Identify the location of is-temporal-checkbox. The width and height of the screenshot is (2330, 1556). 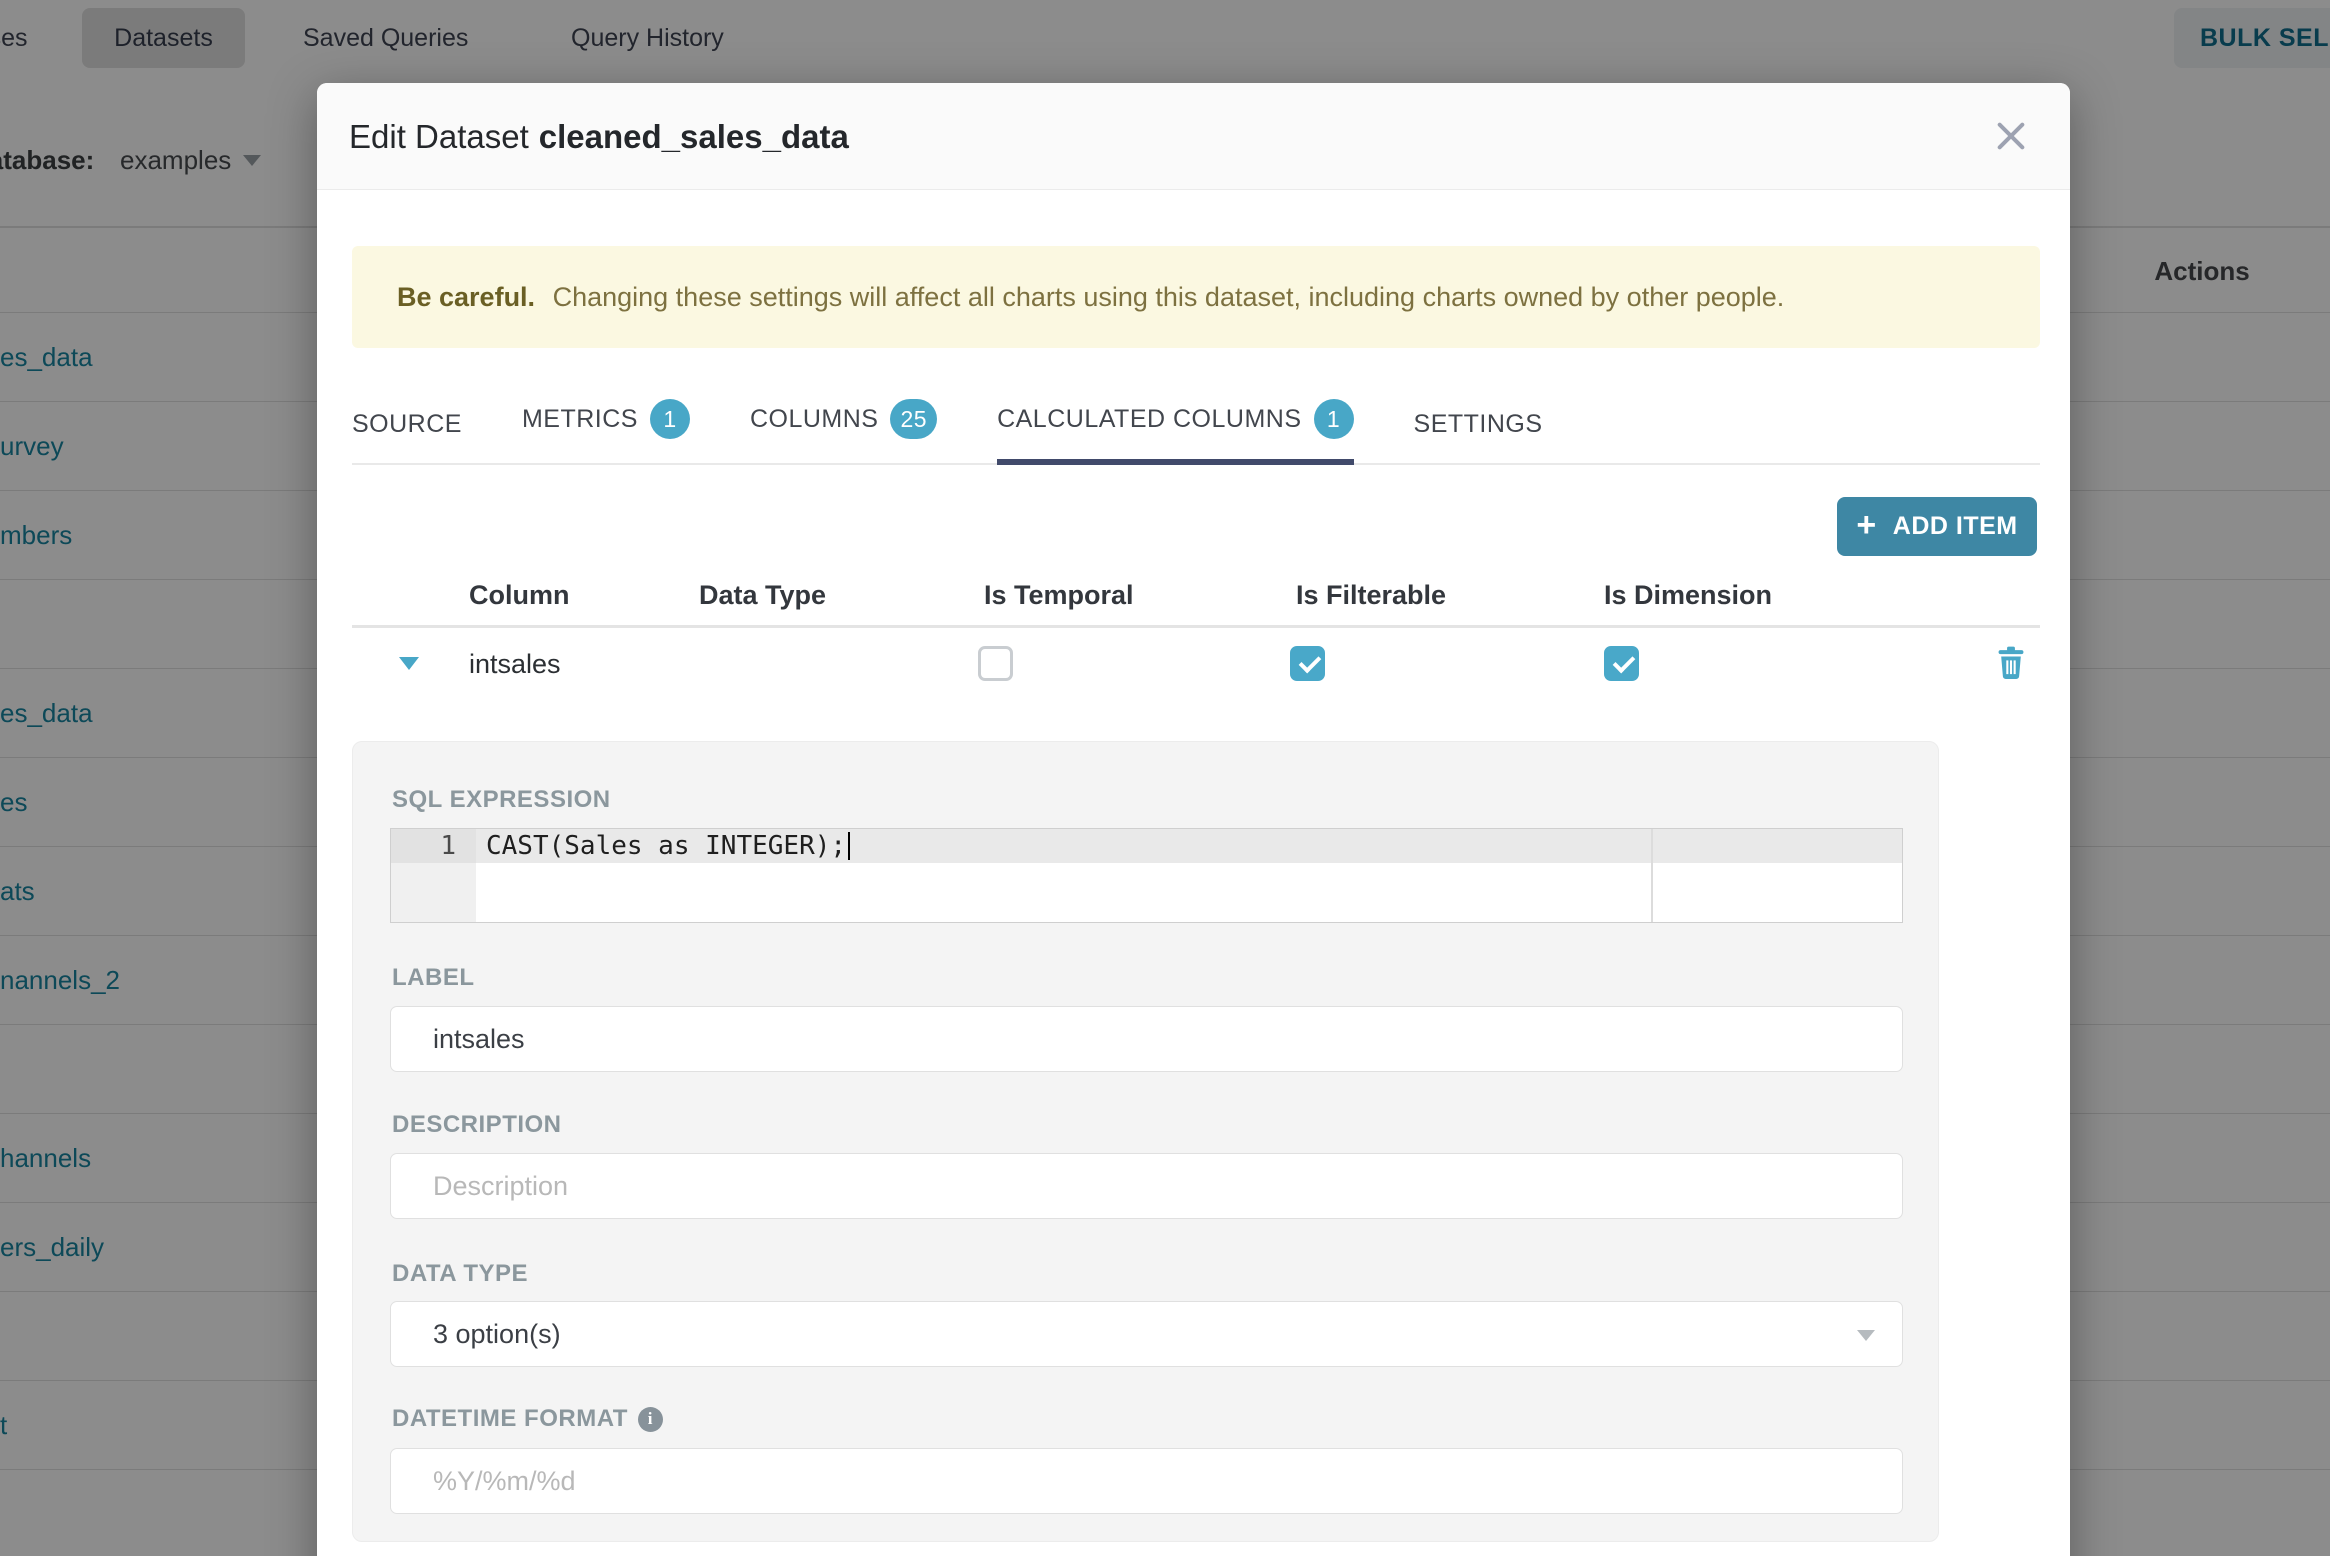
(995, 663).